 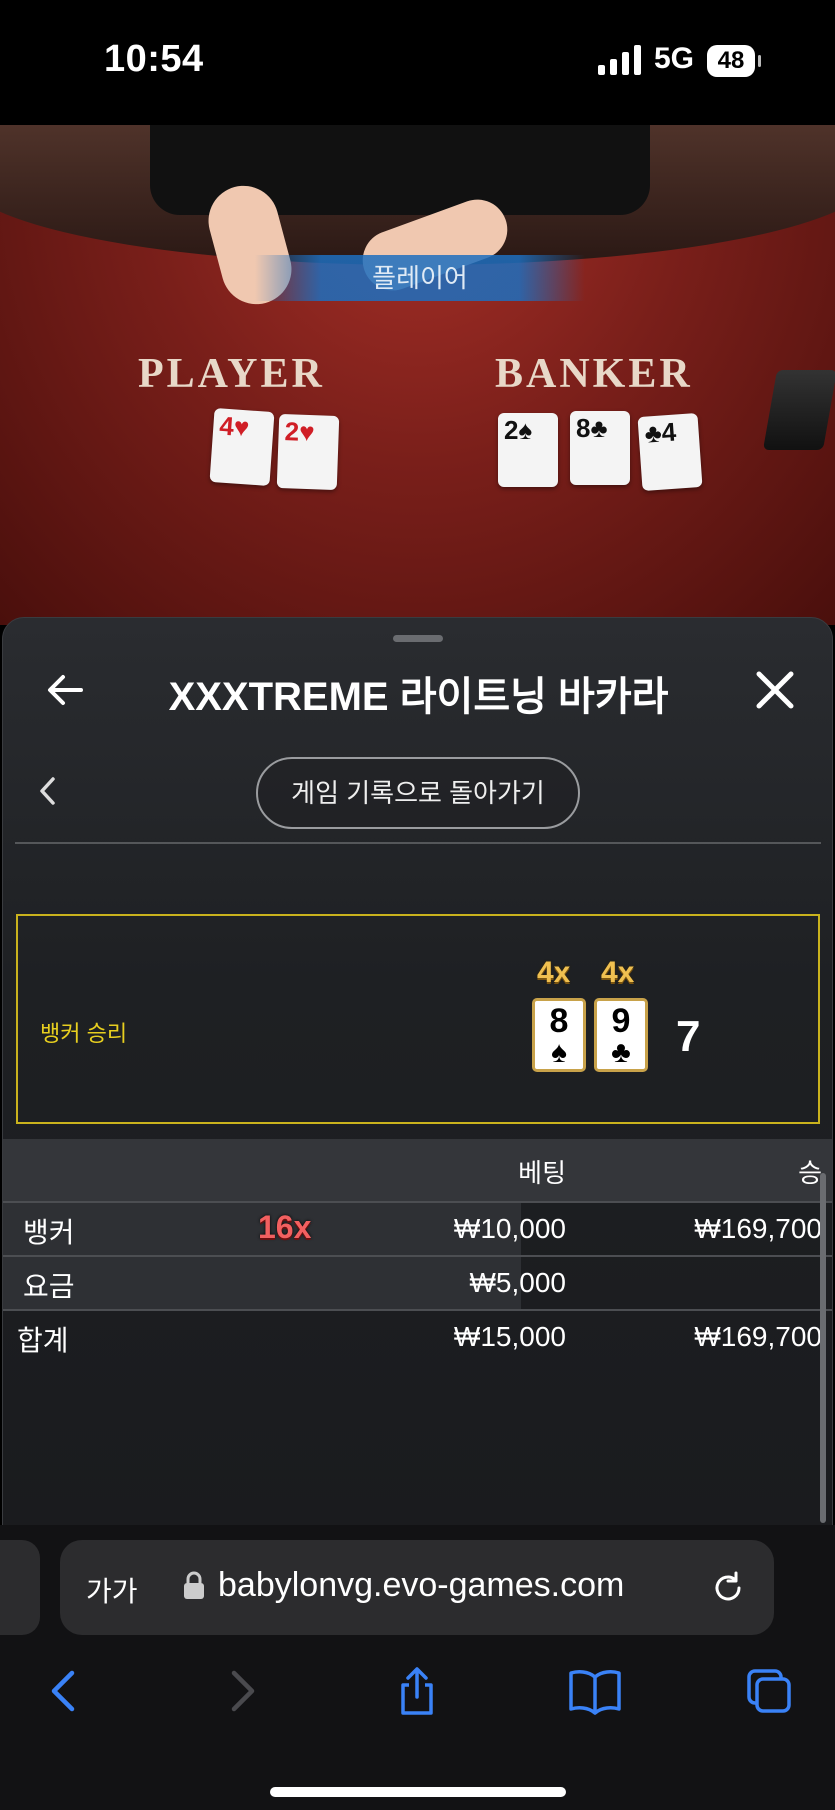 What do you see at coordinates (231, 374) in the screenshot?
I see `player-label: PLAYER` at bounding box center [231, 374].